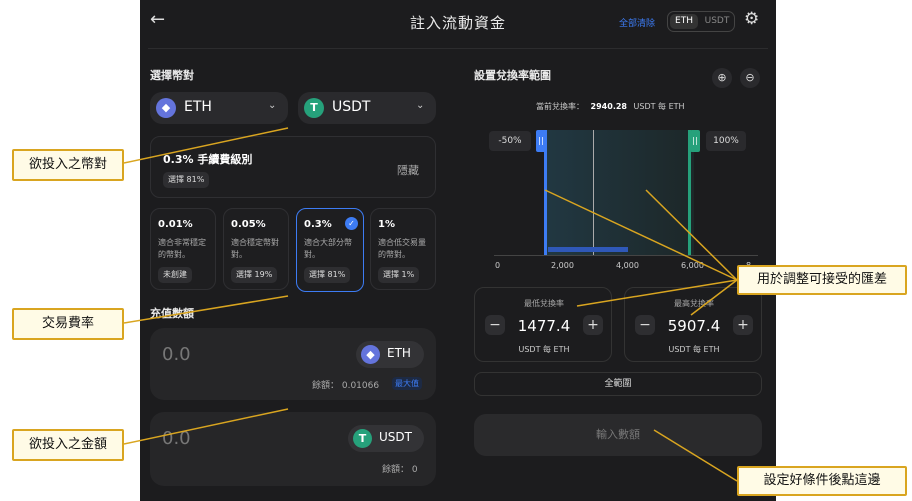 The image size is (912, 501). I want to click on range-band, so click(619, 192).